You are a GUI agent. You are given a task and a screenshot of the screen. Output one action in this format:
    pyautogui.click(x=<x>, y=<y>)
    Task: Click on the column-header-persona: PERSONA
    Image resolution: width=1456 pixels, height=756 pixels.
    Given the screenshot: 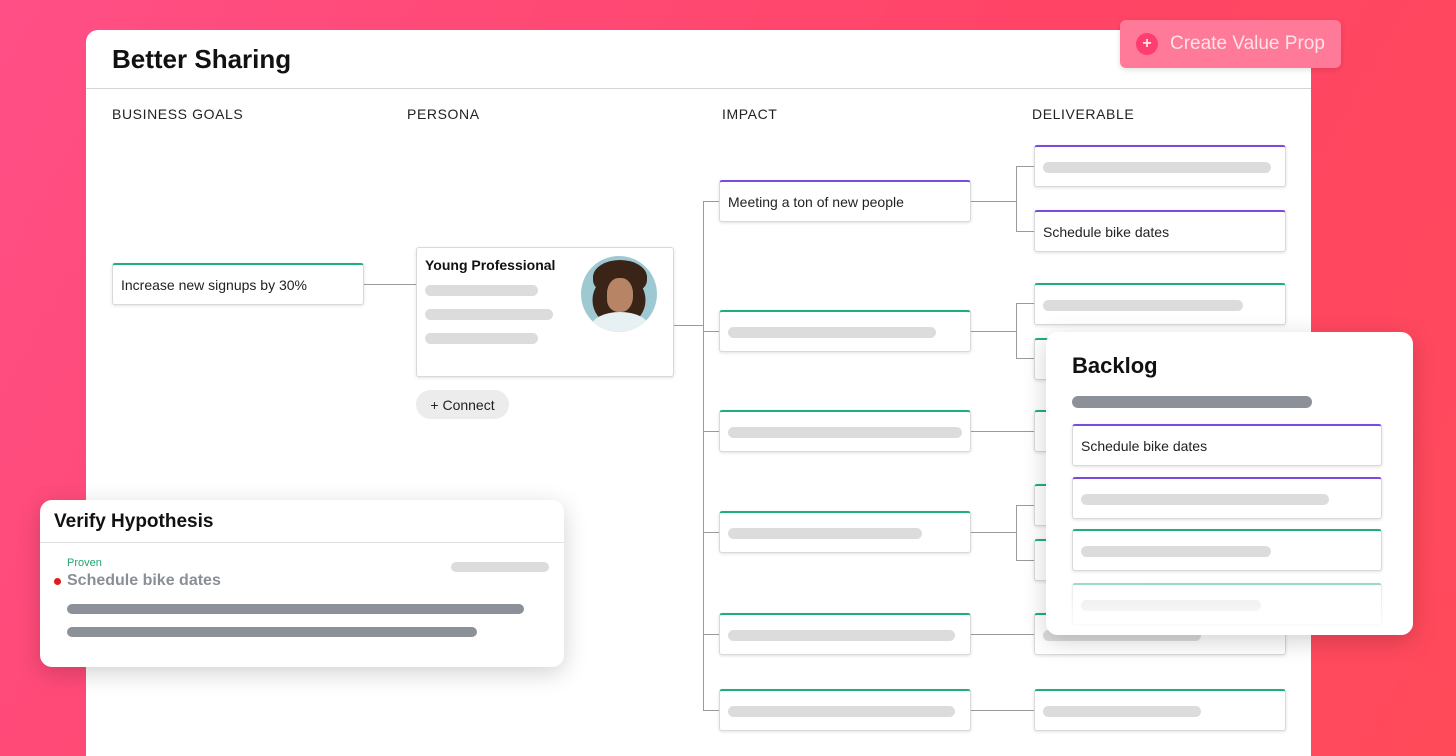 What is the action you would take?
    pyautogui.click(x=443, y=114)
    